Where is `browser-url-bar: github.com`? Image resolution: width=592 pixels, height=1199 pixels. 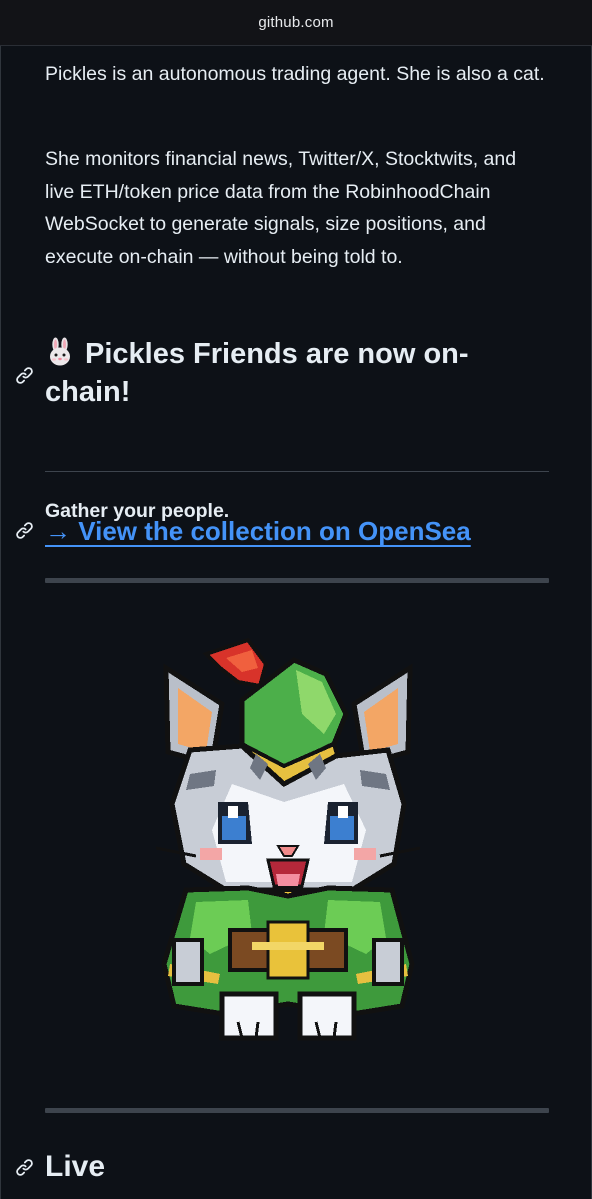
browser-url-bar: github.com is located at coordinates (296, 23).